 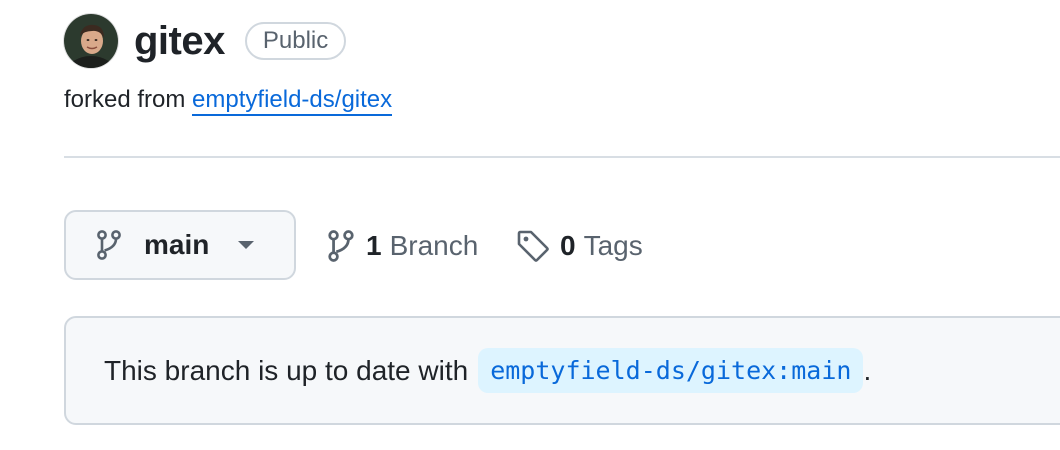 I want to click on repo-name: gitex, so click(x=179, y=41).